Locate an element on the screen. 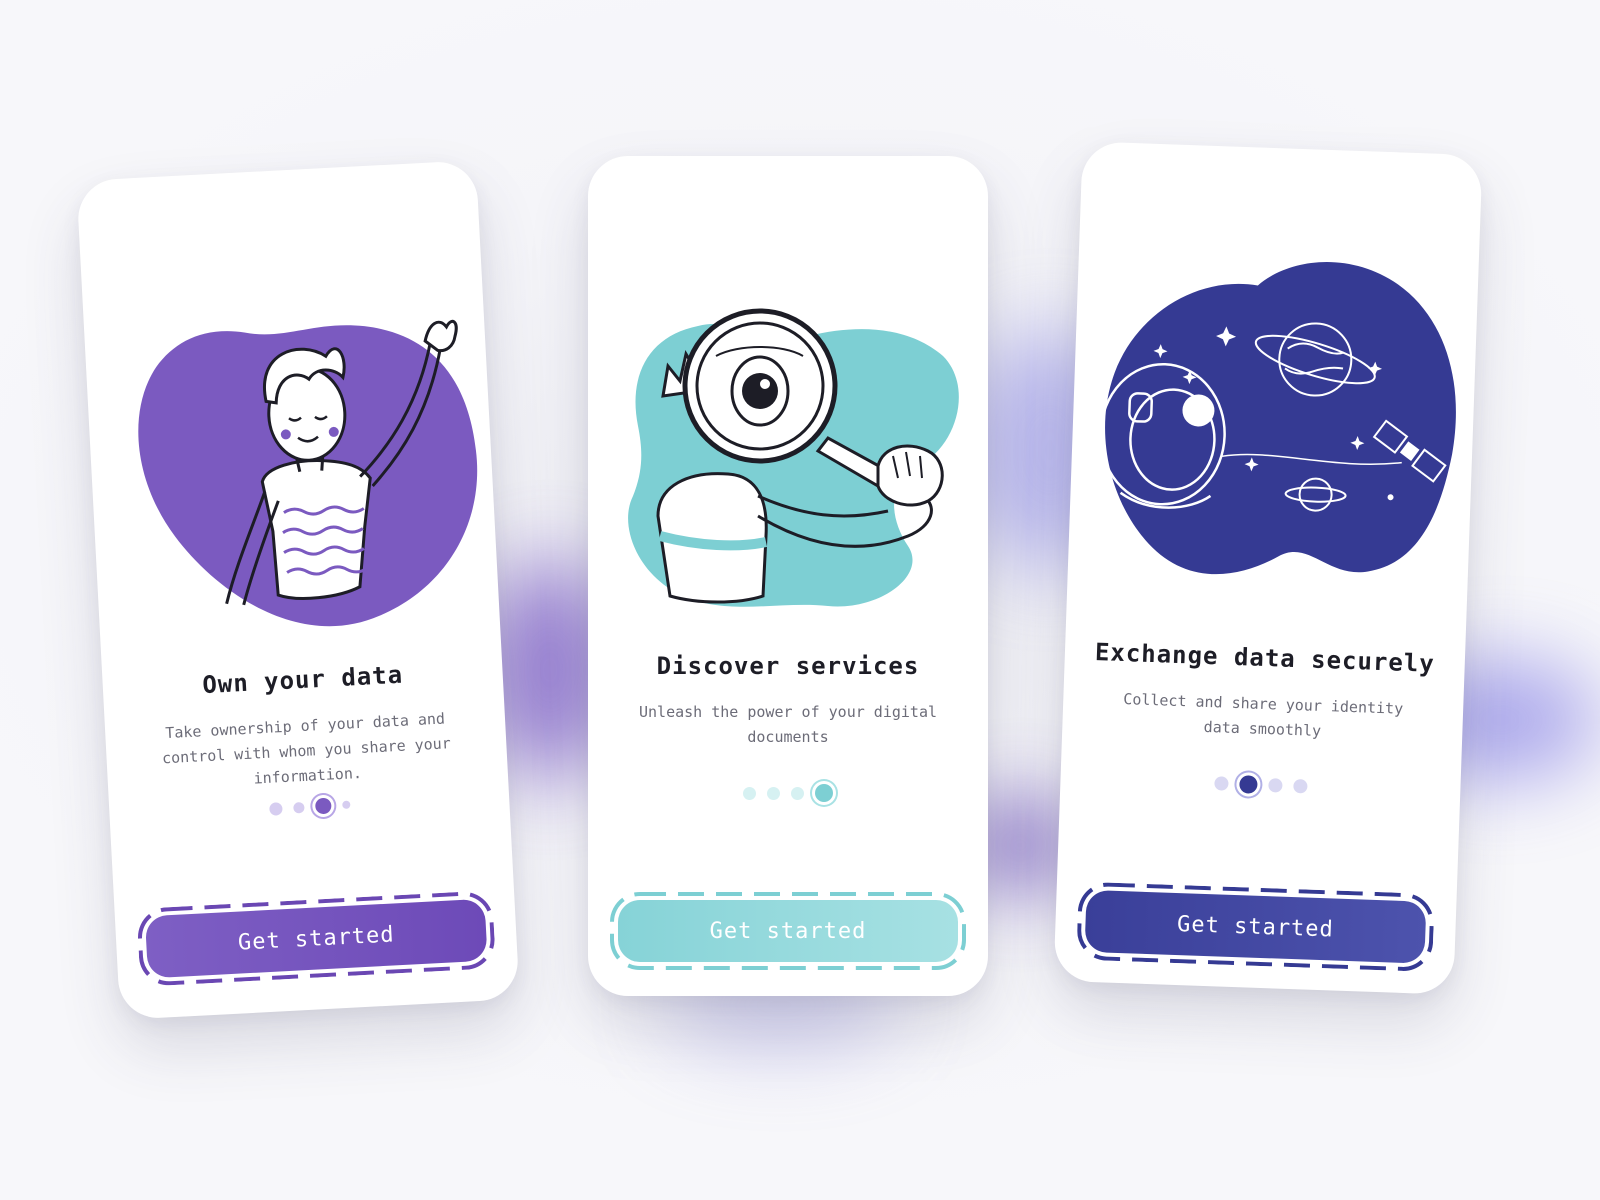 This screenshot has height=1200, width=1600. screen-title: Exchange data securely is located at coordinates (1265, 658).